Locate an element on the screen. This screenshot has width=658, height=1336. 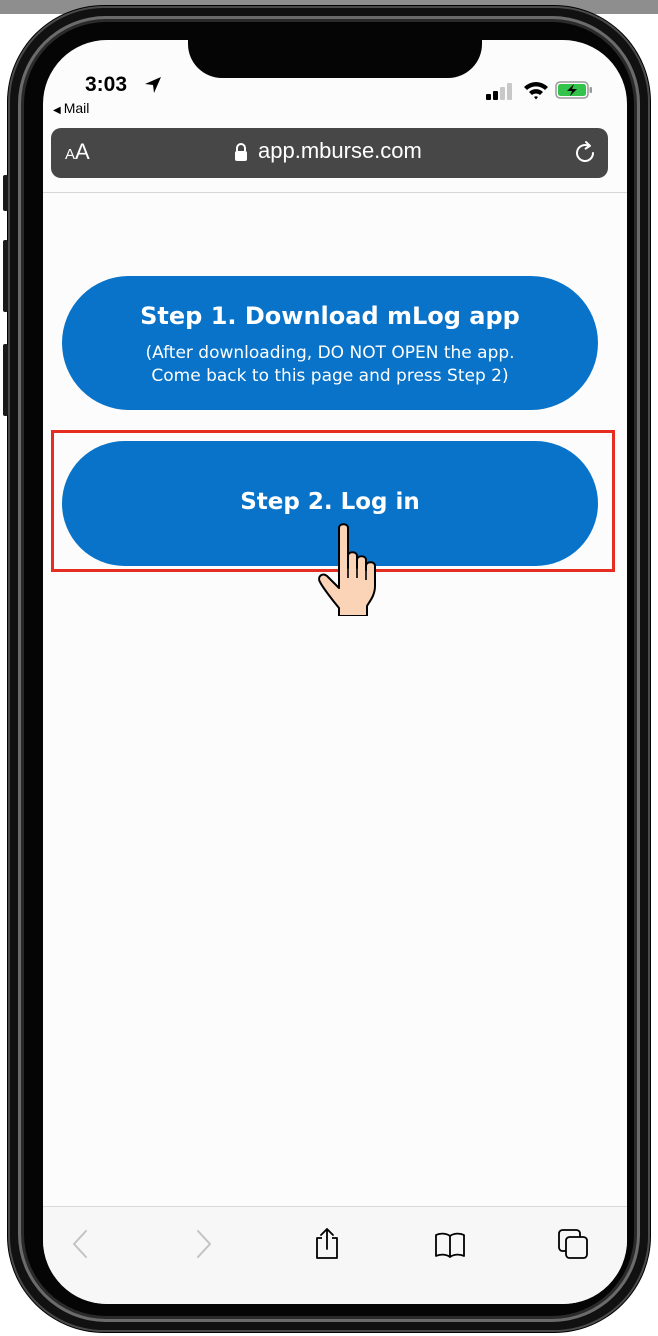
mute-switch is located at coordinates (5, 193).